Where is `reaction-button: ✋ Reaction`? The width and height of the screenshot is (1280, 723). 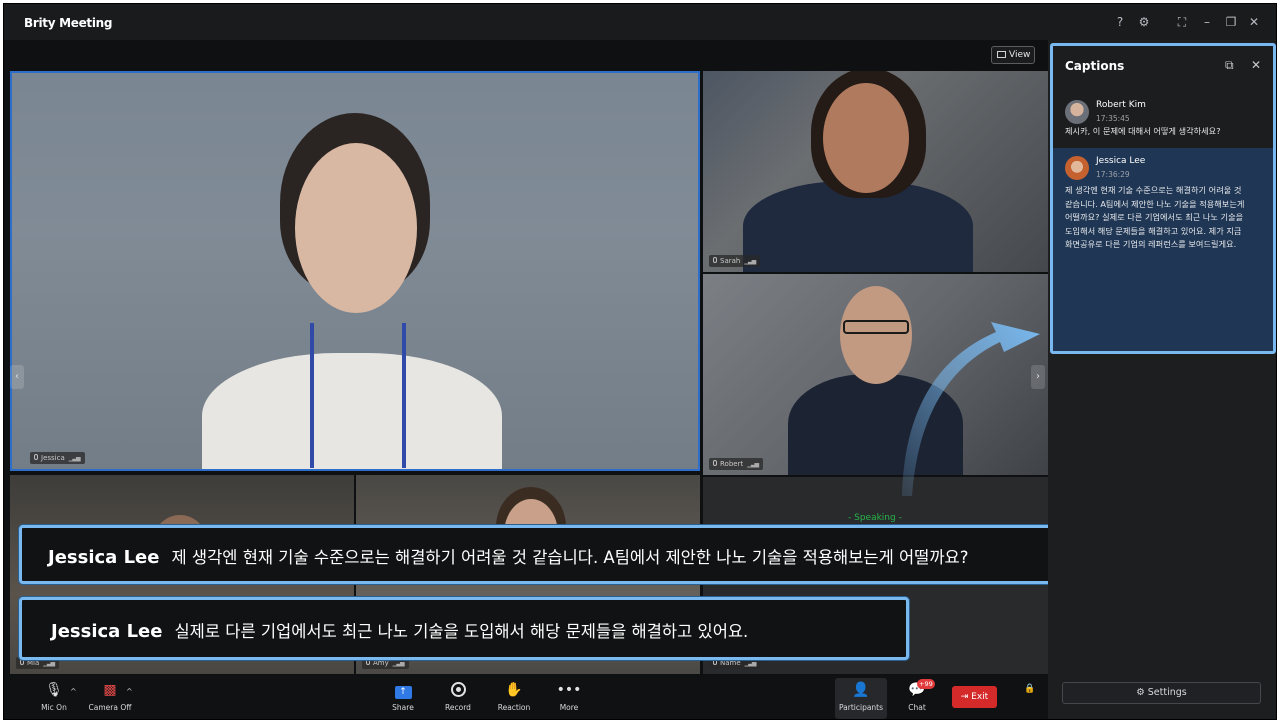
reaction-button: ✋ Reaction is located at coordinates (514, 697).